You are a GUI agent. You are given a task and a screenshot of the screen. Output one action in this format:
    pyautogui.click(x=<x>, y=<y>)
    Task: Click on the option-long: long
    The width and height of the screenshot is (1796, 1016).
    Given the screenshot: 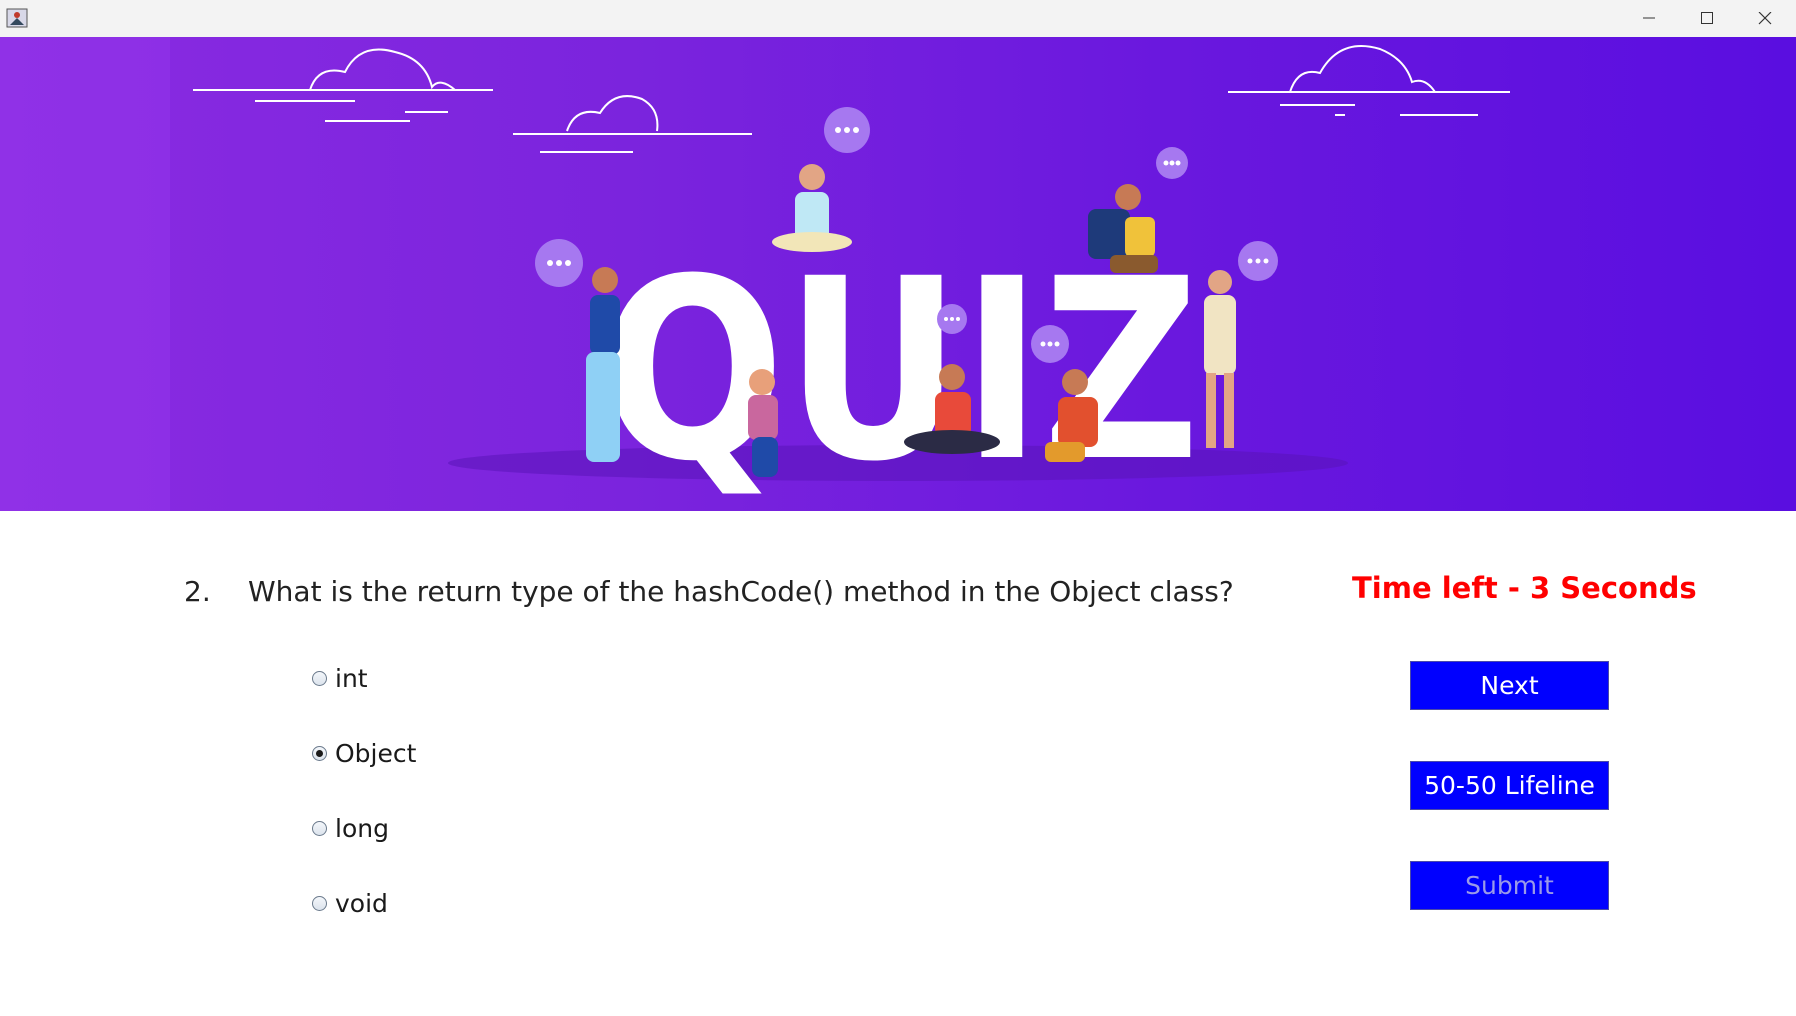 What is the action you would take?
    pyautogui.click(x=350, y=828)
    